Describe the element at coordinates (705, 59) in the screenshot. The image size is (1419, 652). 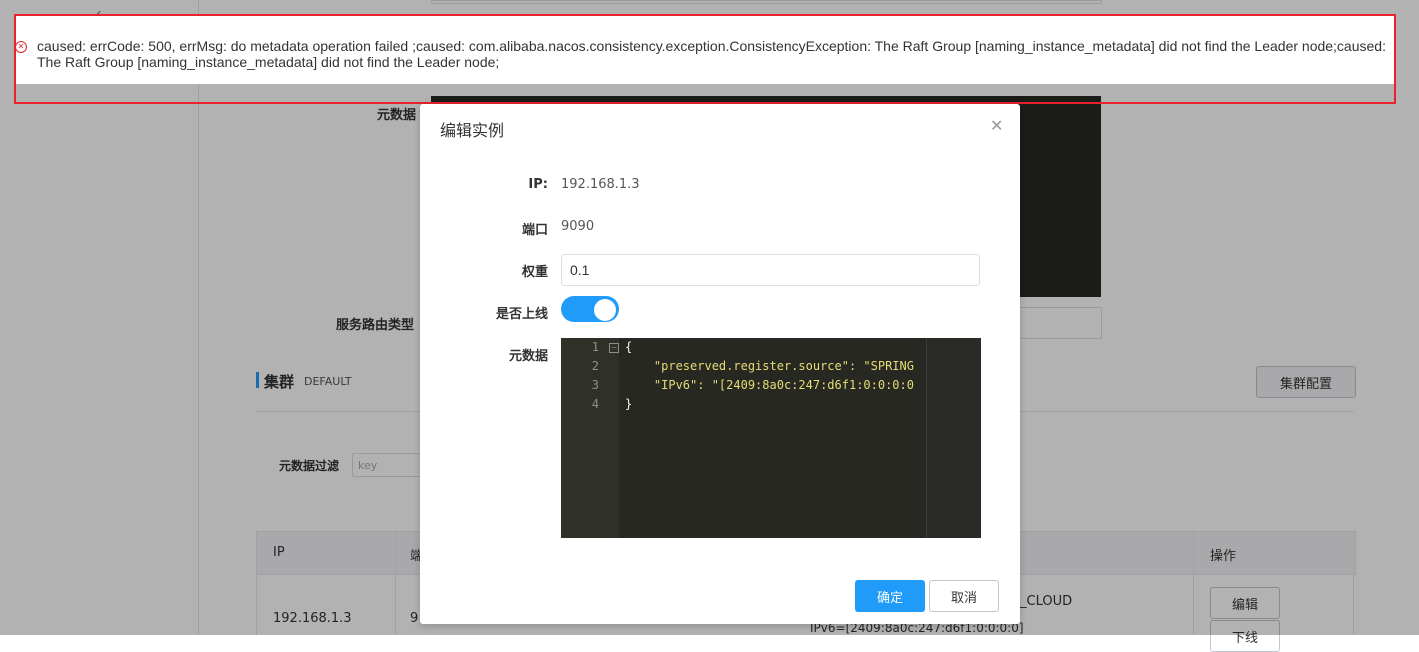
I see `error-highlight-box` at that location.